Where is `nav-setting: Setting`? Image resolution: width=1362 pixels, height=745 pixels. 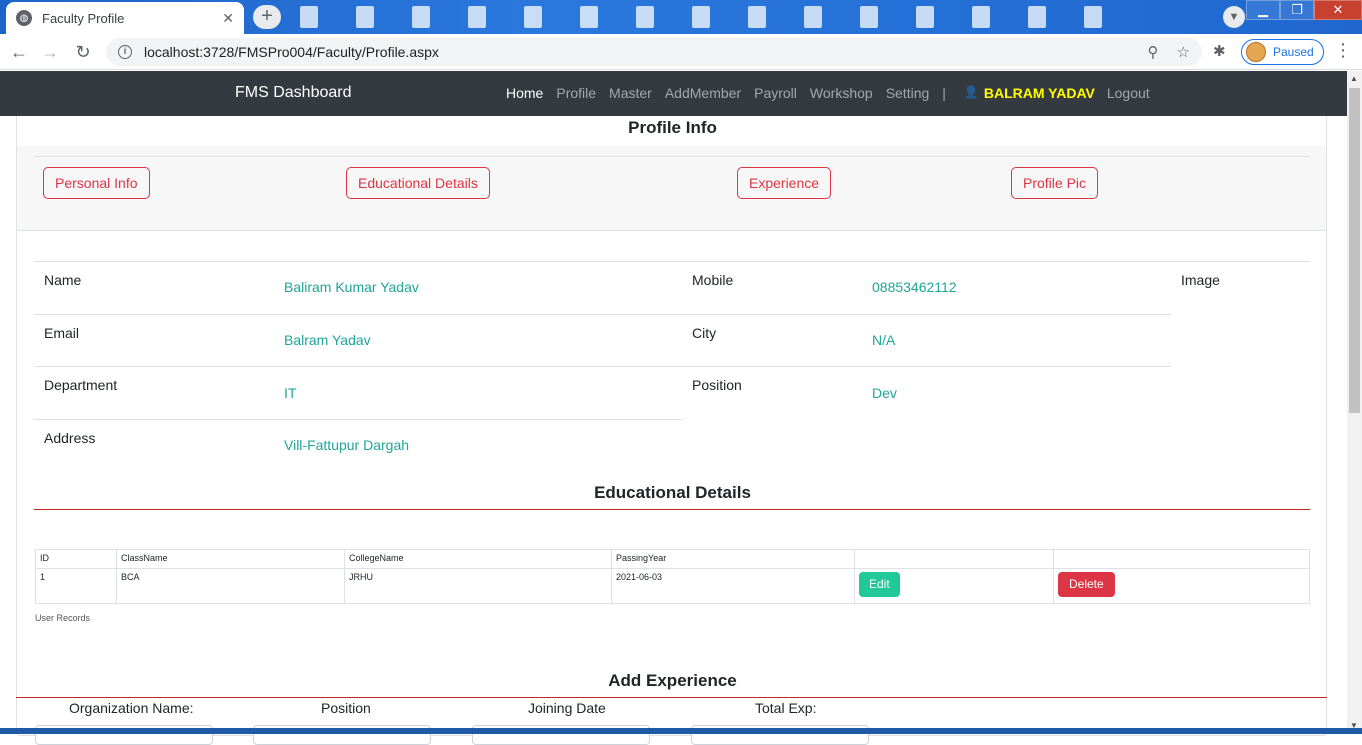 nav-setting: Setting is located at coordinates (908, 93).